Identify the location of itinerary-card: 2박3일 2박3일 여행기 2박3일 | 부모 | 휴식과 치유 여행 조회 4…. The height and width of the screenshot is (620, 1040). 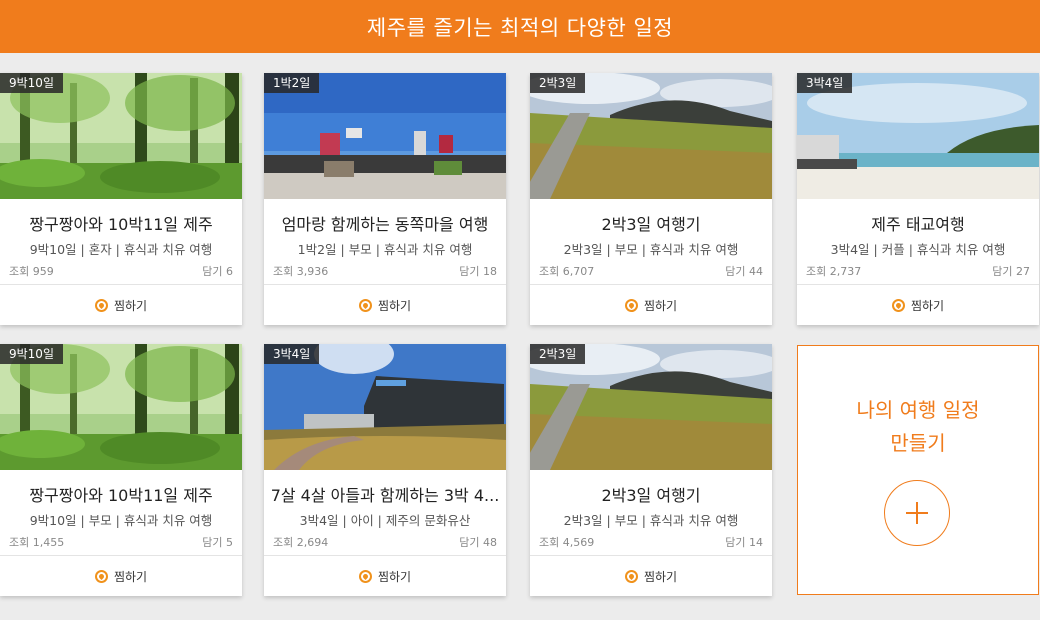
(651, 470).